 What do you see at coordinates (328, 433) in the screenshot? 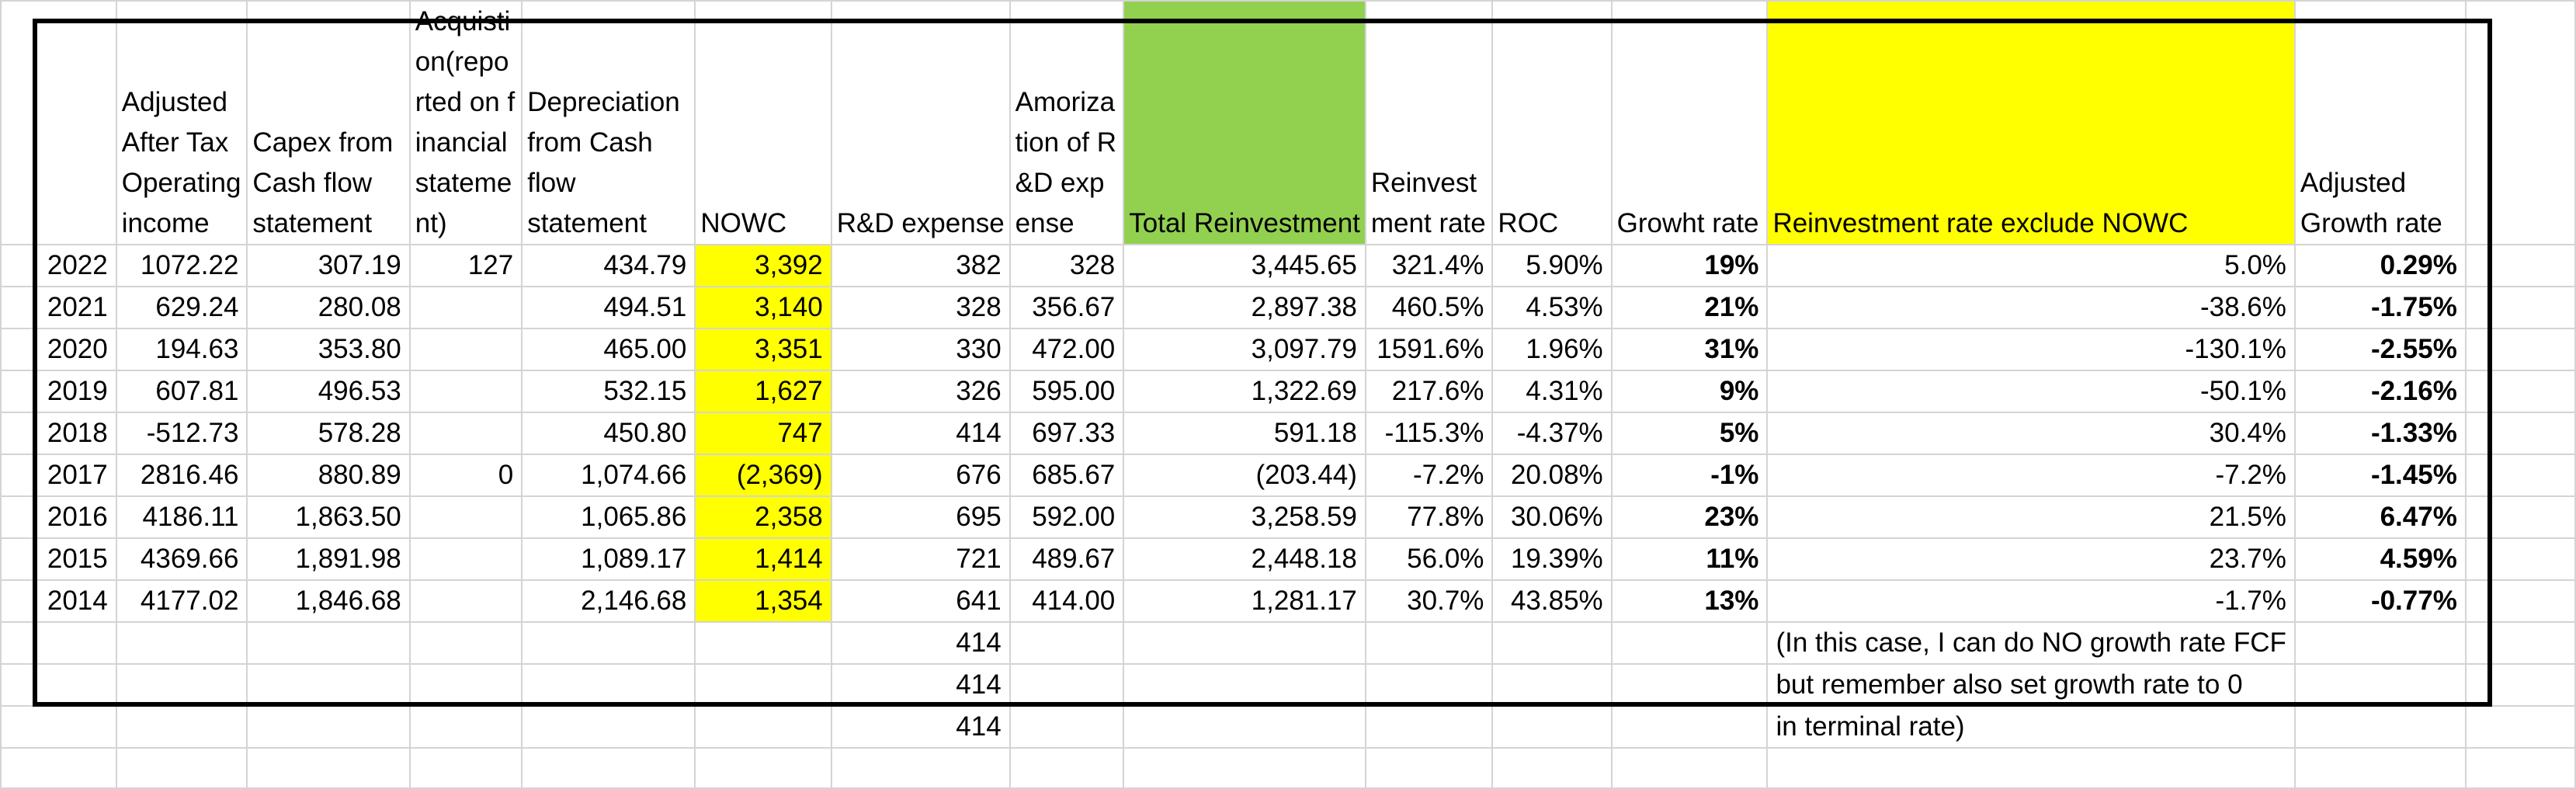
I see `cell-capex: 578.28` at bounding box center [328, 433].